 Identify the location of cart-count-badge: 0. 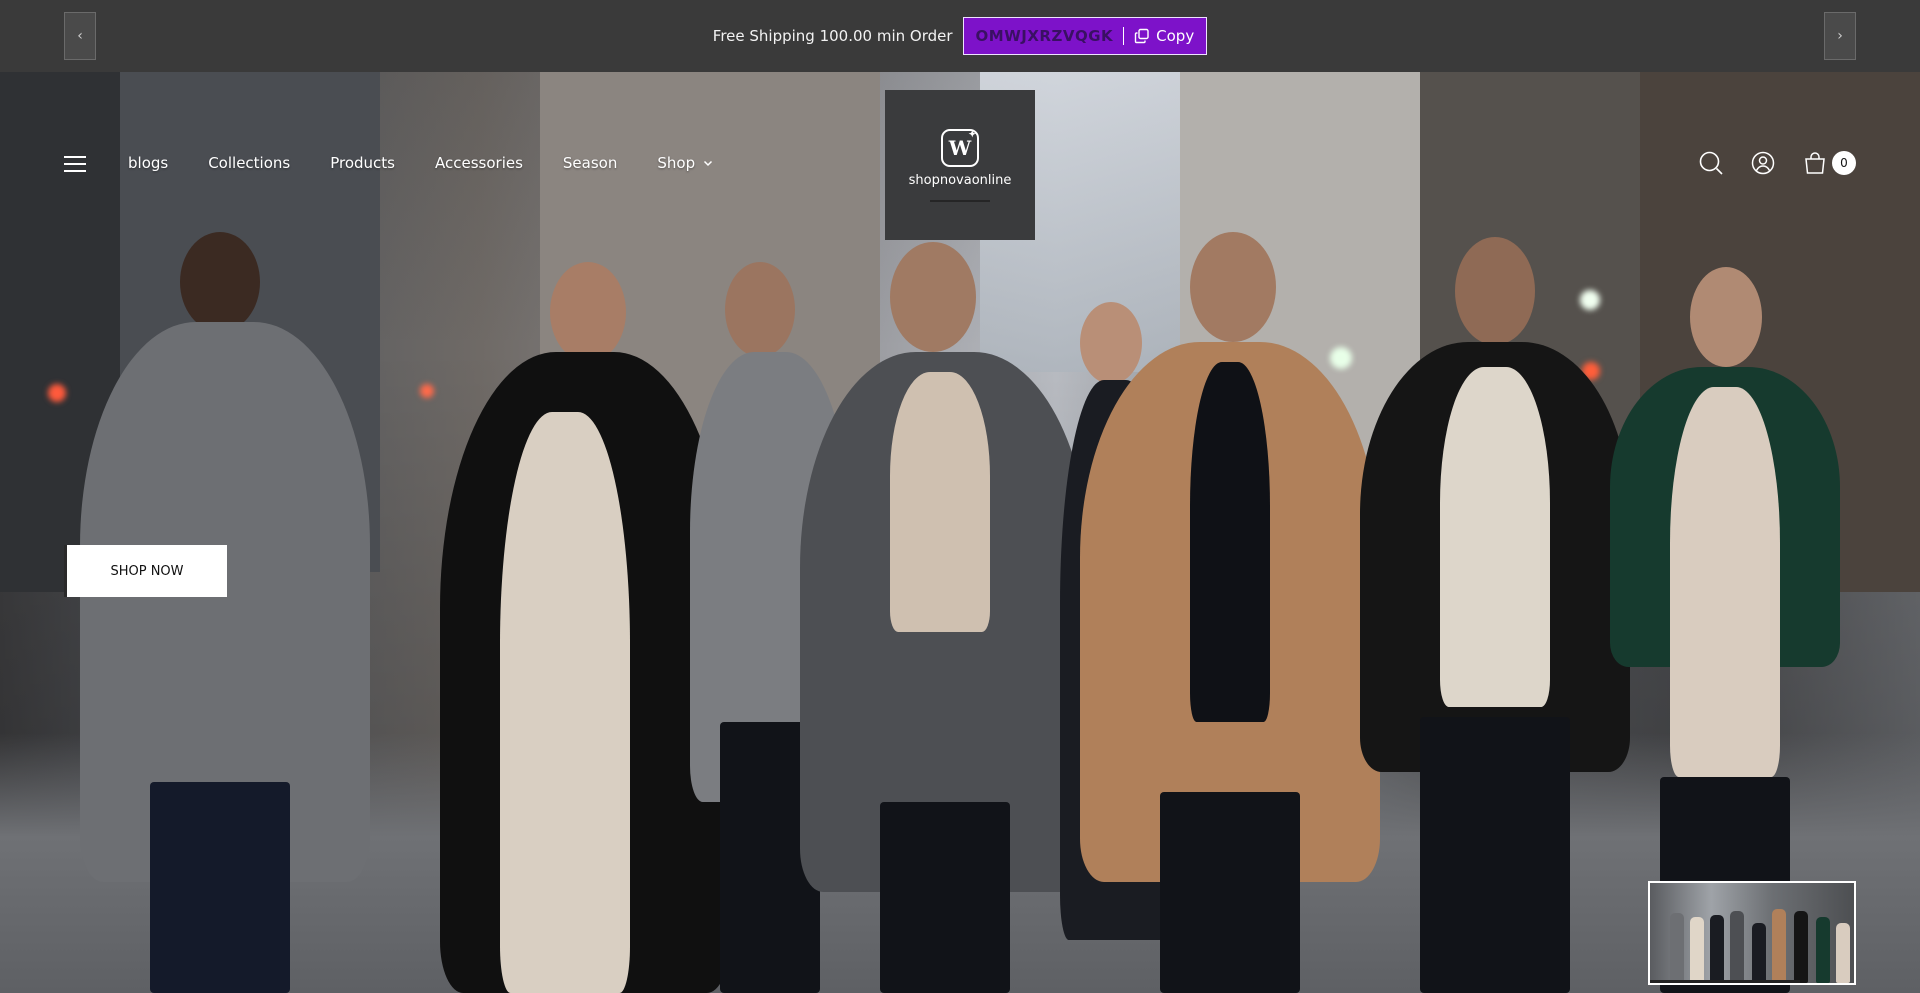
(1844, 163).